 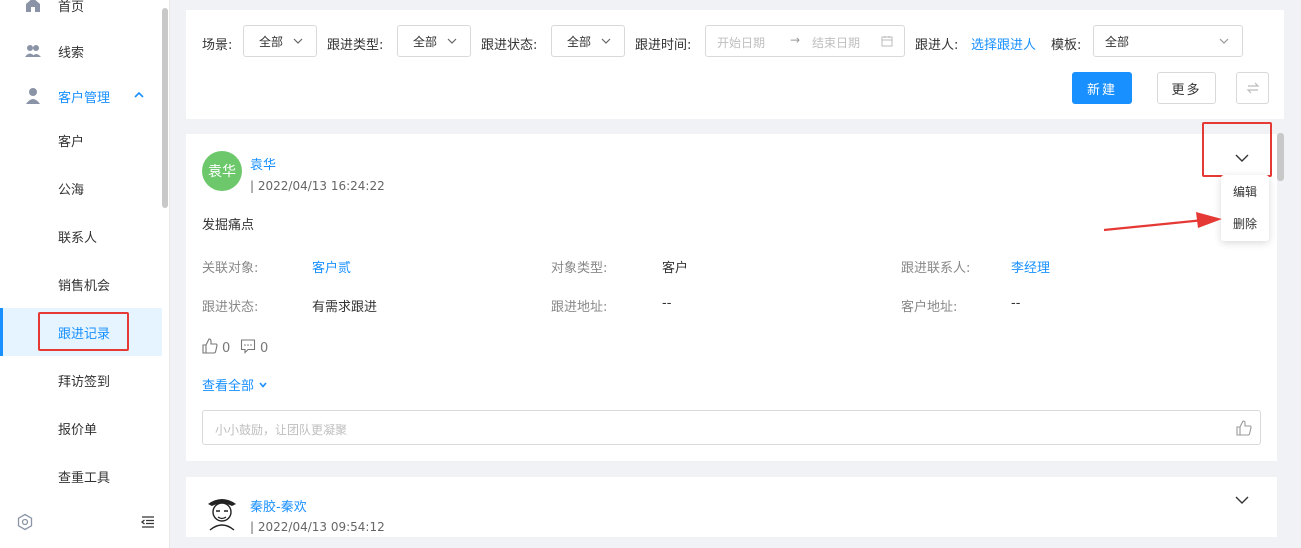 I want to click on main-scrollbar, so click(x=1280, y=157).